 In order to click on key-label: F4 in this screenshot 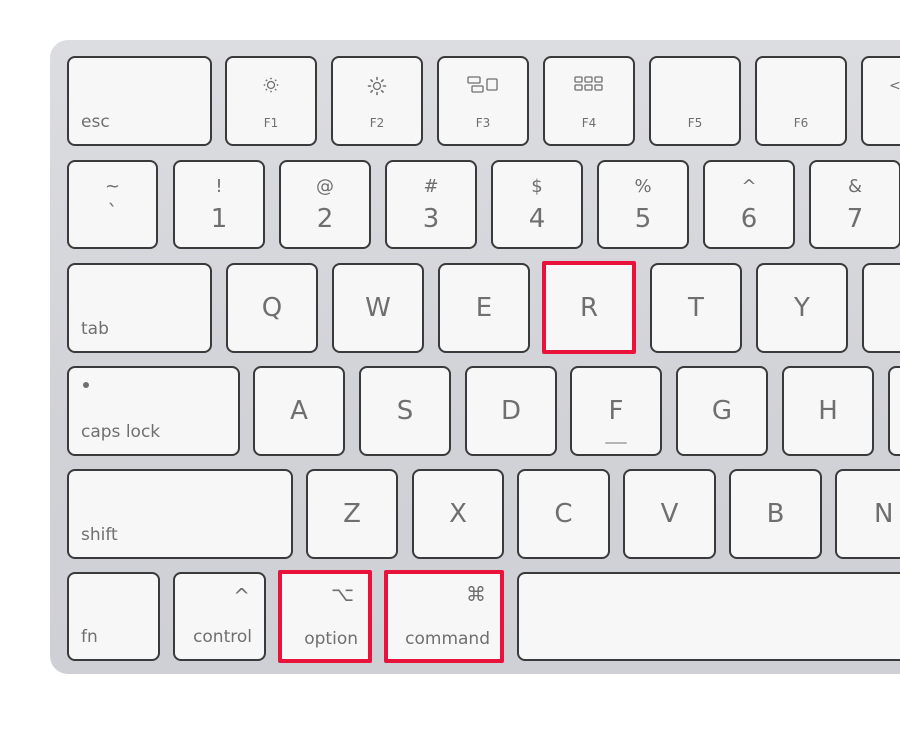, I will do `click(589, 123)`.